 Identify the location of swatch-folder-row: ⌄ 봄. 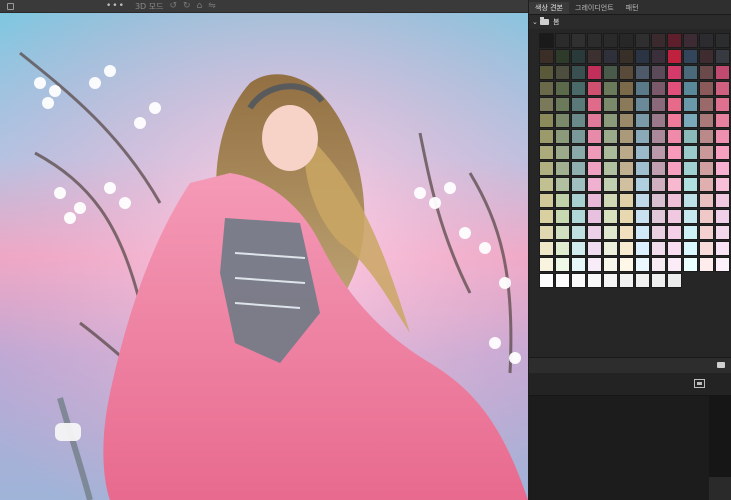
(630, 22).